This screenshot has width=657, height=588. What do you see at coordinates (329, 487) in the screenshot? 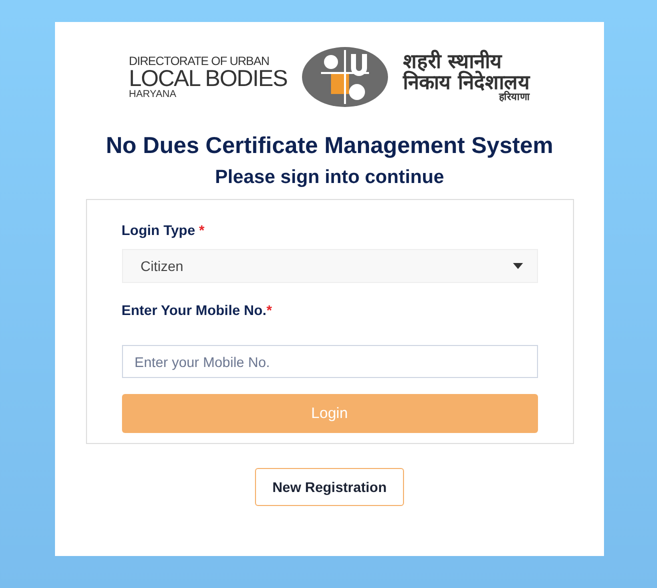
I see `registration-button: New Registration` at bounding box center [329, 487].